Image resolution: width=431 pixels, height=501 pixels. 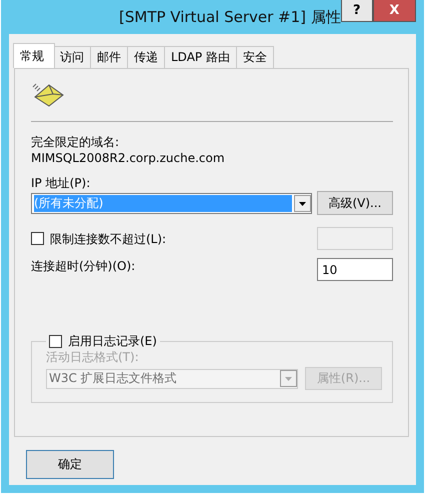 I want to click on fqdn-label: 完全限定的域名:, so click(x=75, y=142).